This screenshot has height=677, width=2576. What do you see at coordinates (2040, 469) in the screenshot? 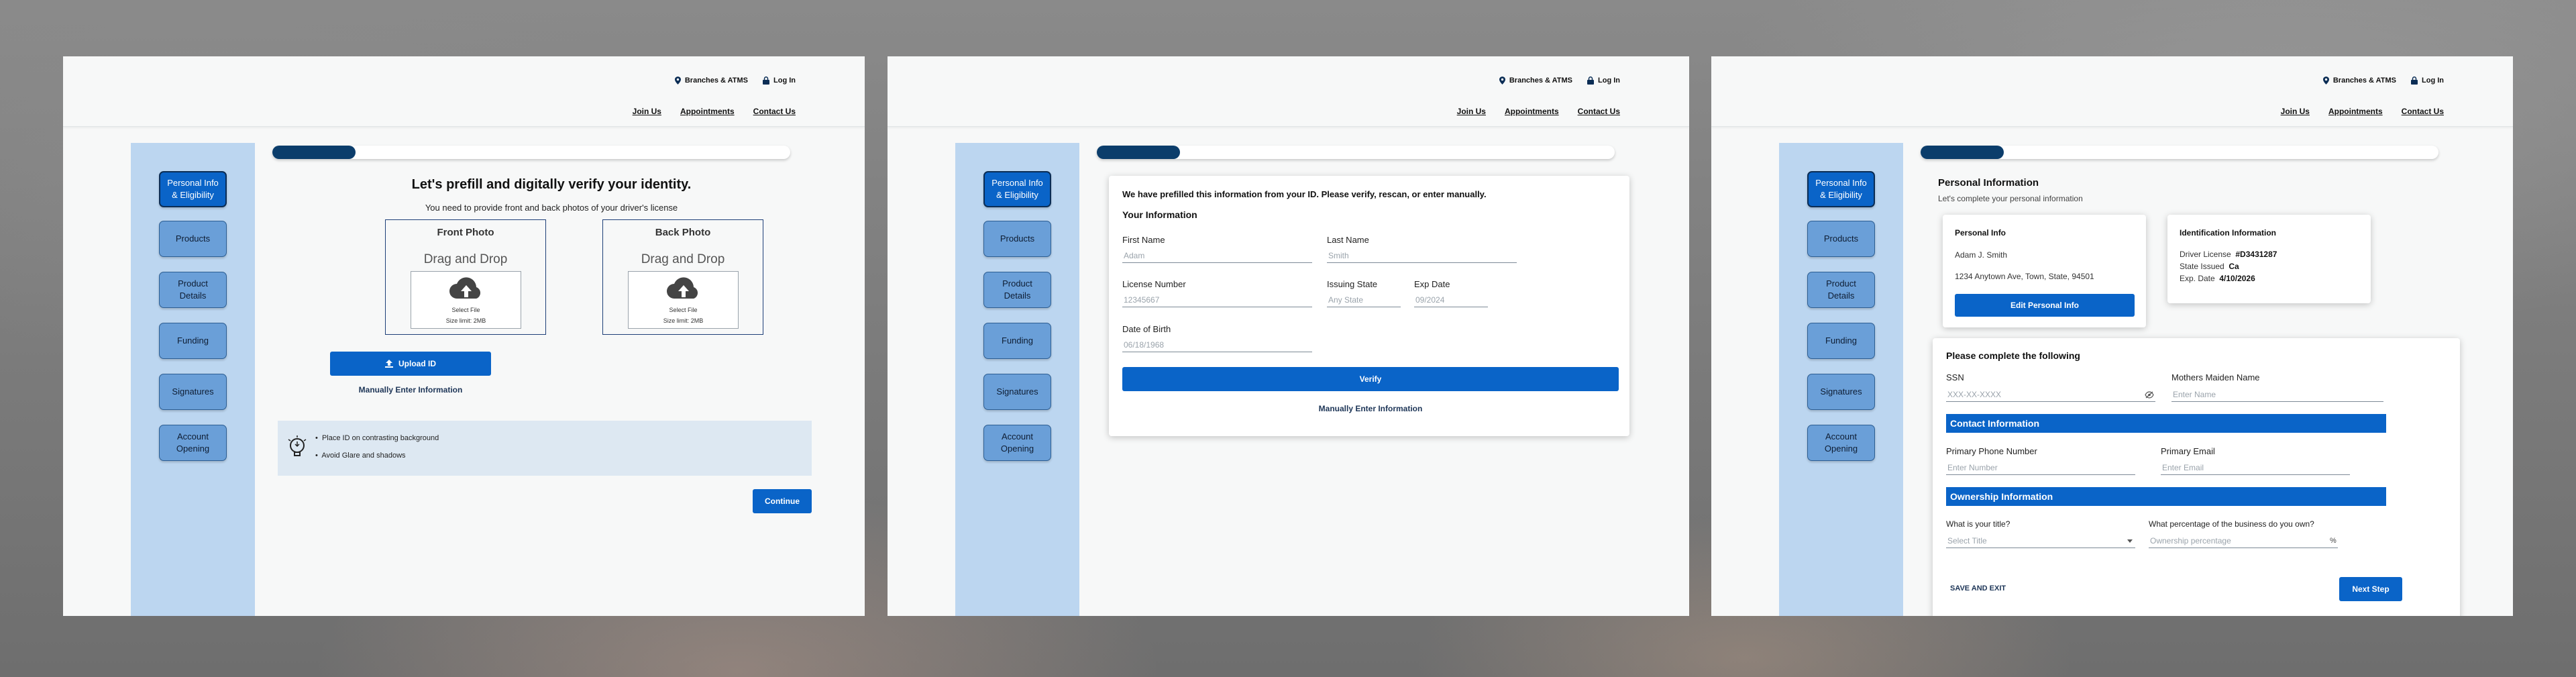
I see `phone-field: Enter Number` at bounding box center [2040, 469].